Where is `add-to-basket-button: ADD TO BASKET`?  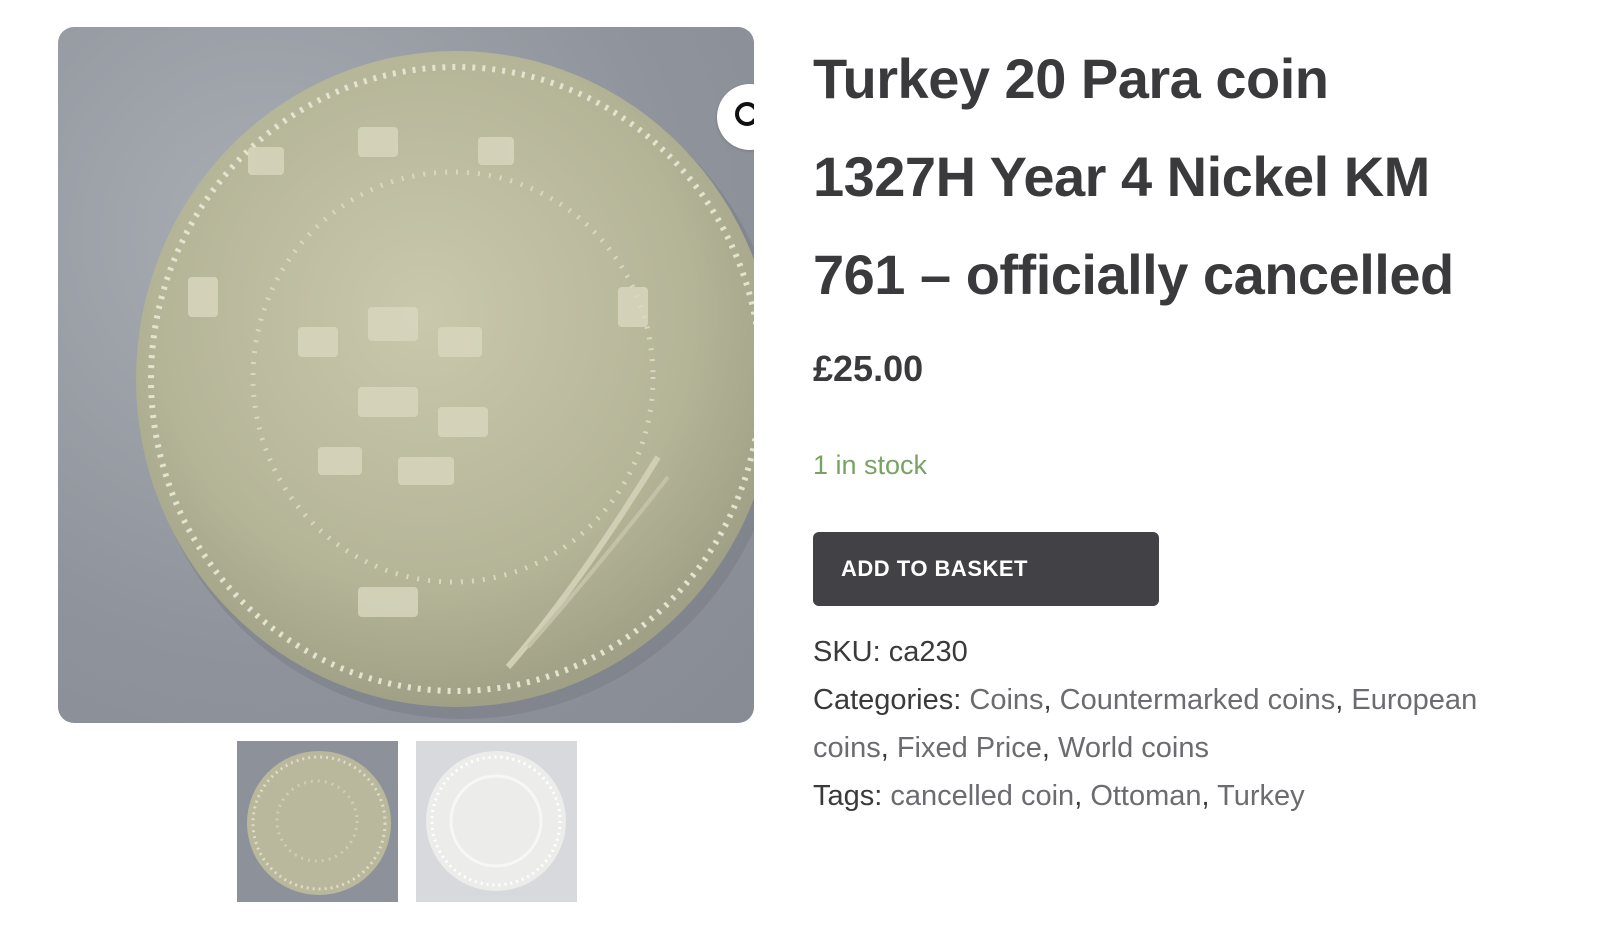 add-to-basket-button: ADD TO BASKET is located at coordinates (986, 569).